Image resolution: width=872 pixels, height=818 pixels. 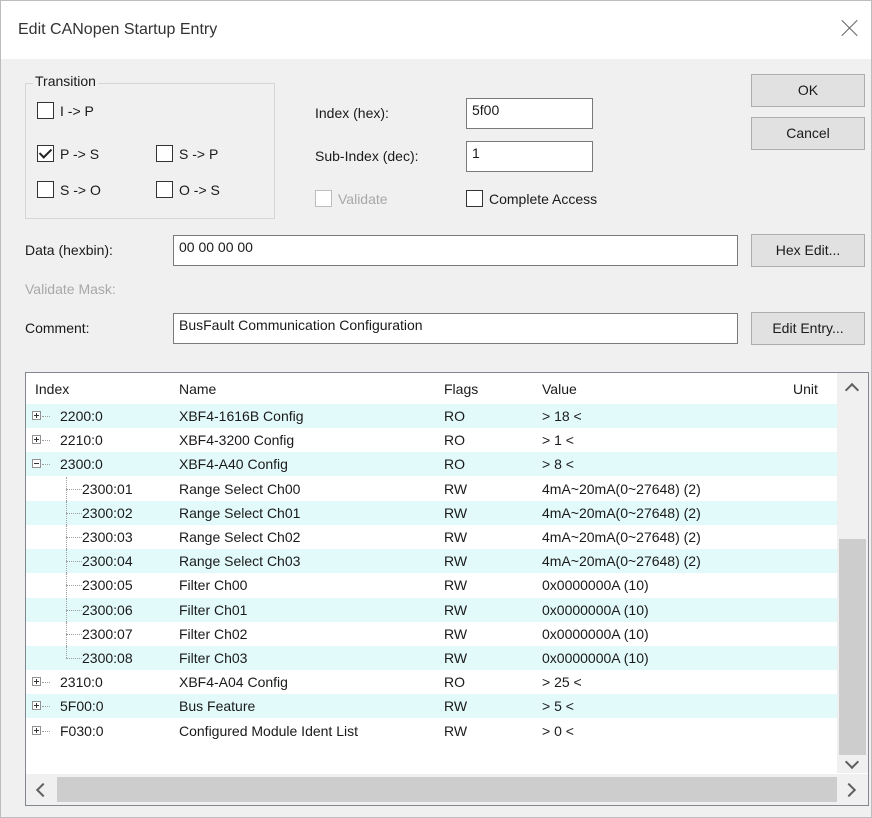 What do you see at coordinates (213, 609) in the screenshot?
I see `cell-name: Filter Ch01` at bounding box center [213, 609].